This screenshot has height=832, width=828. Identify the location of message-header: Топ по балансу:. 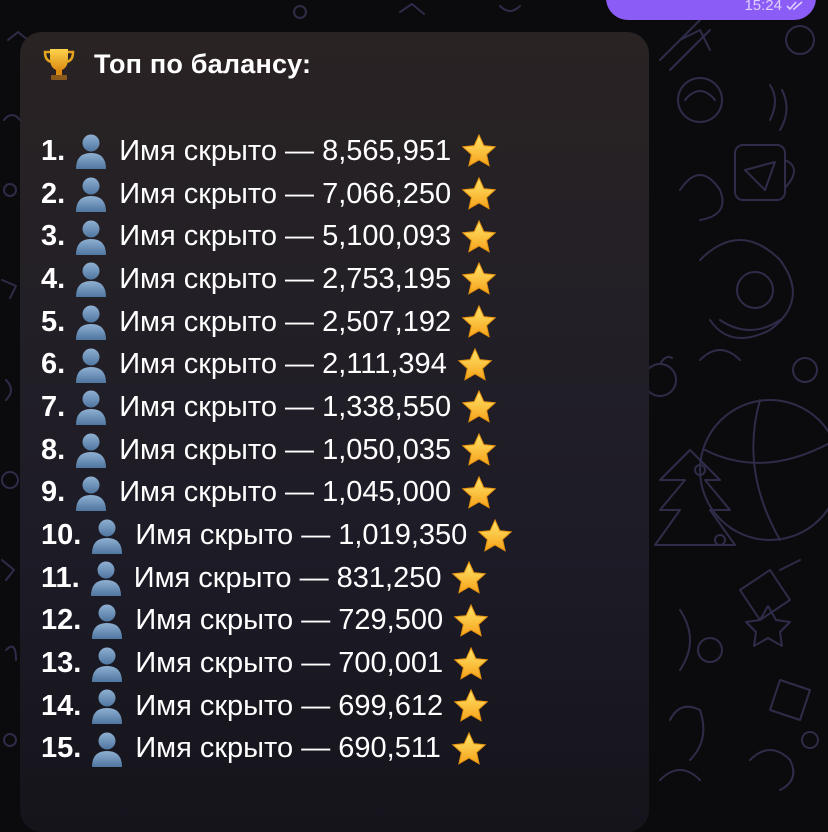
(176, 64).